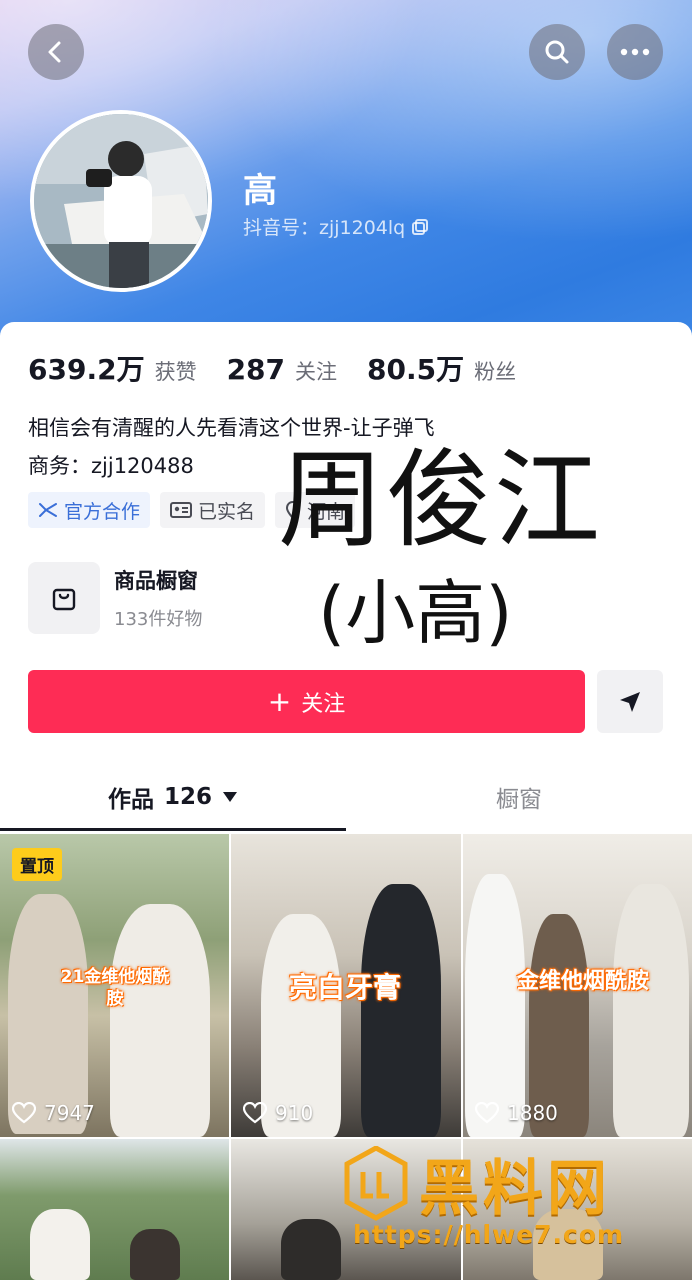 Image resolution: width=692 pixels, height=1280 pixels. I want to click on douyin-id: 抖音号：zjj1204lq, so click(336, 226).